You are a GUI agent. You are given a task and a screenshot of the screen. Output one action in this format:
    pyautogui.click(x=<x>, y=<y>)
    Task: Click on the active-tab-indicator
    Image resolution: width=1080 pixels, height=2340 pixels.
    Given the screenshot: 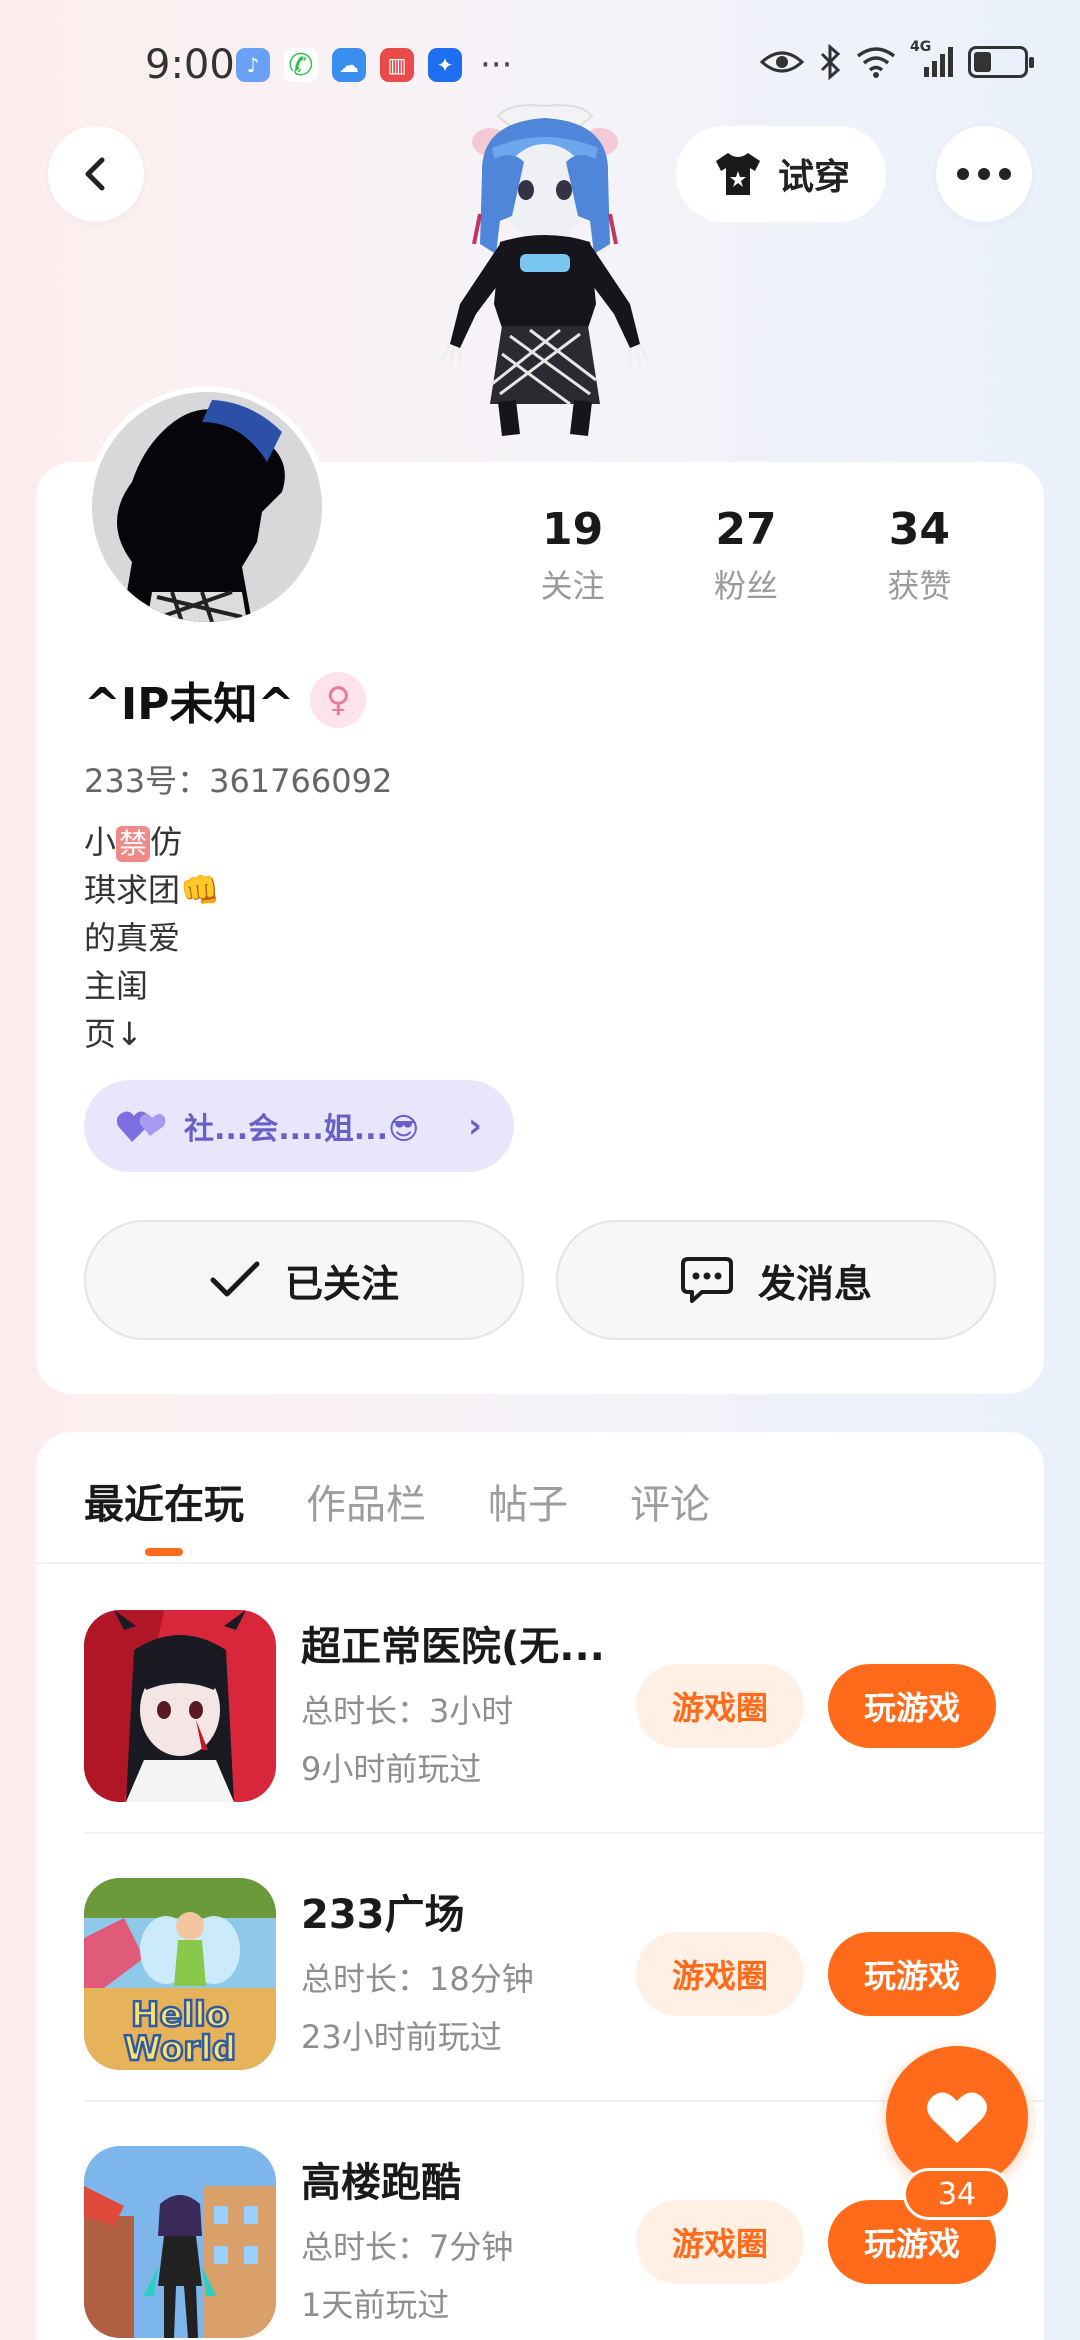 What is the action you would take?
    pyautogui.click(x=164, y=1552)
    